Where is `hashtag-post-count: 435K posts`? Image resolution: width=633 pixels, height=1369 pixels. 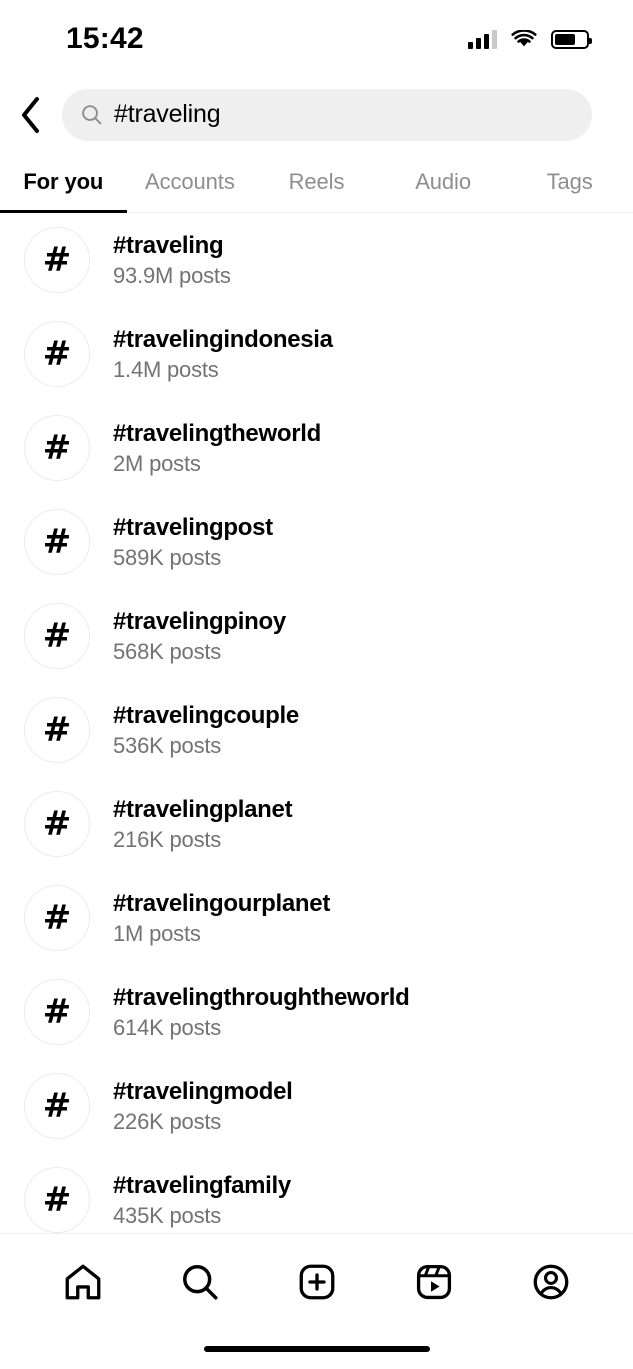 hashtag-post-count: 435K posts is located at coordinates (167, 1215).